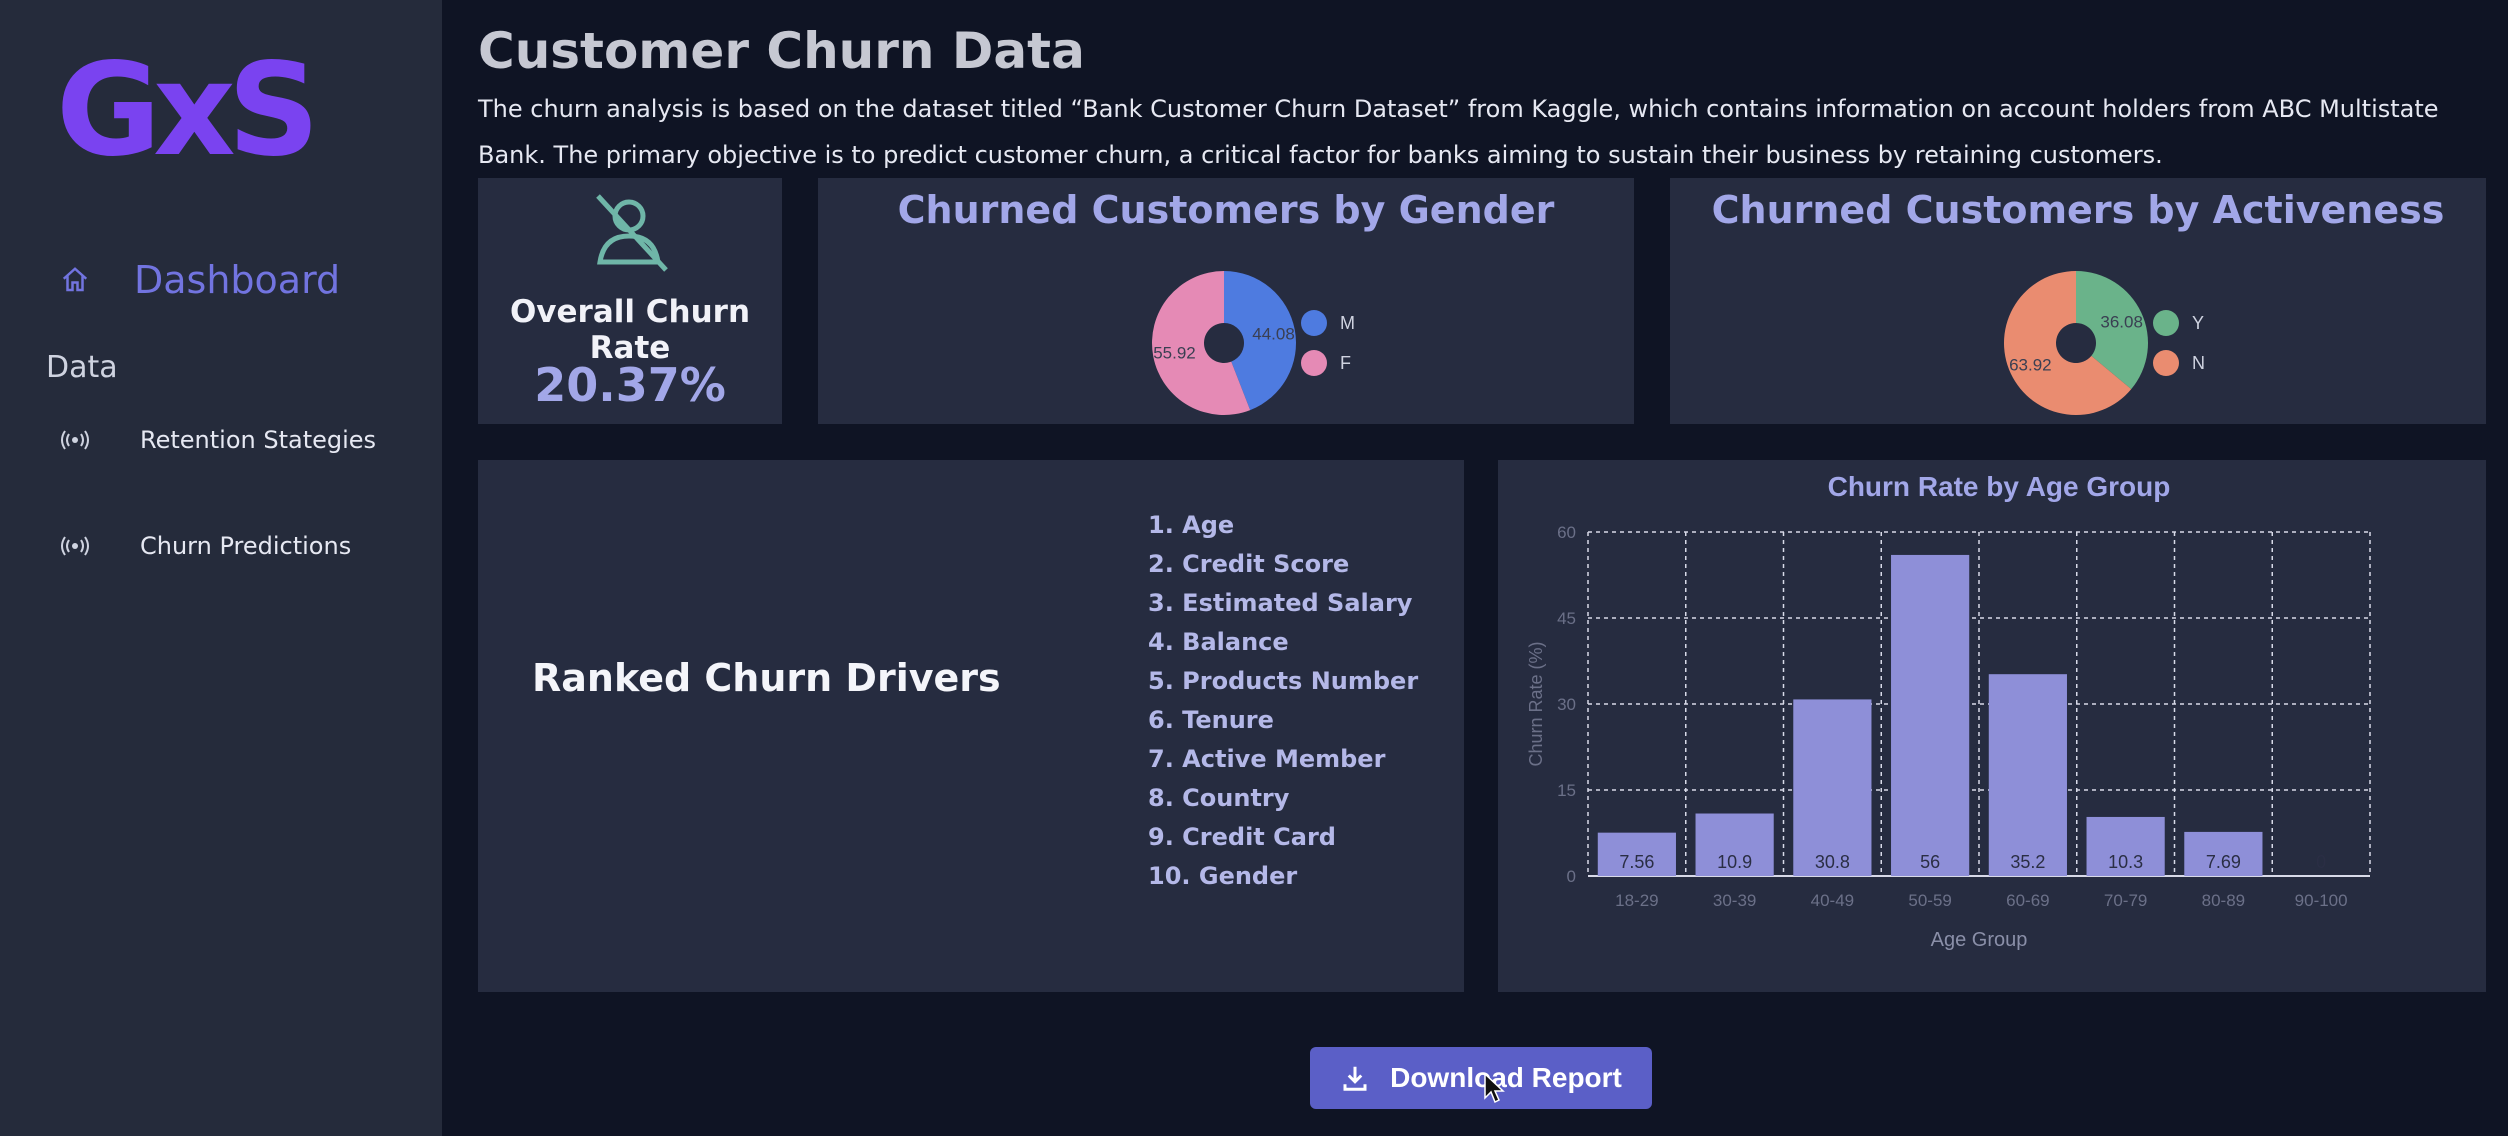 The width and height of the screenshot is (2508, 1136). Describe the element at coordinates (1218, 642) in the screenshot. I see `driver-item: 4. Balance` at that location.